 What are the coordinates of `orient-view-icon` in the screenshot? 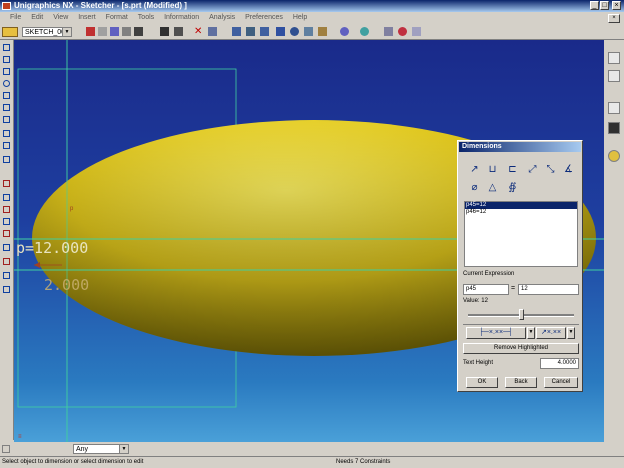 It's located at (344, 31).